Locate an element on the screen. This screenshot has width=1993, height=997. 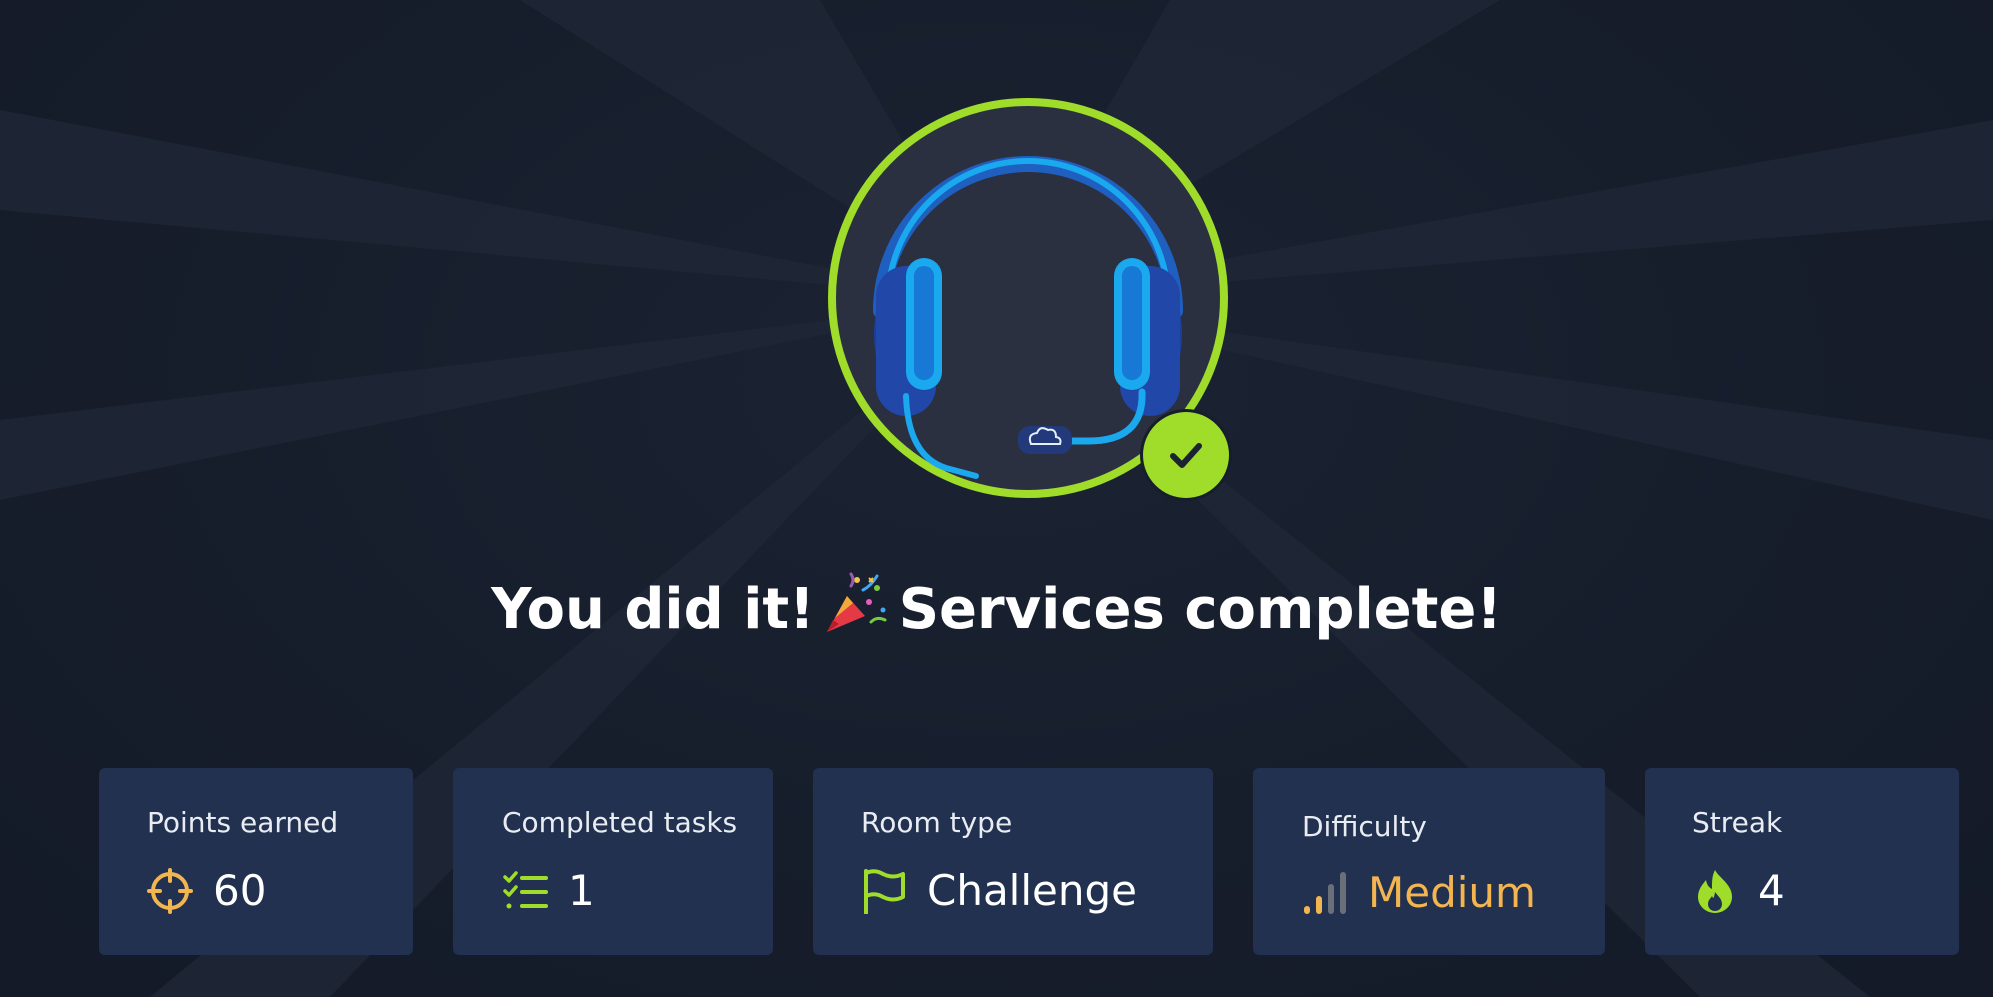
checkmark-icon is located at coordinates (1186, 455).